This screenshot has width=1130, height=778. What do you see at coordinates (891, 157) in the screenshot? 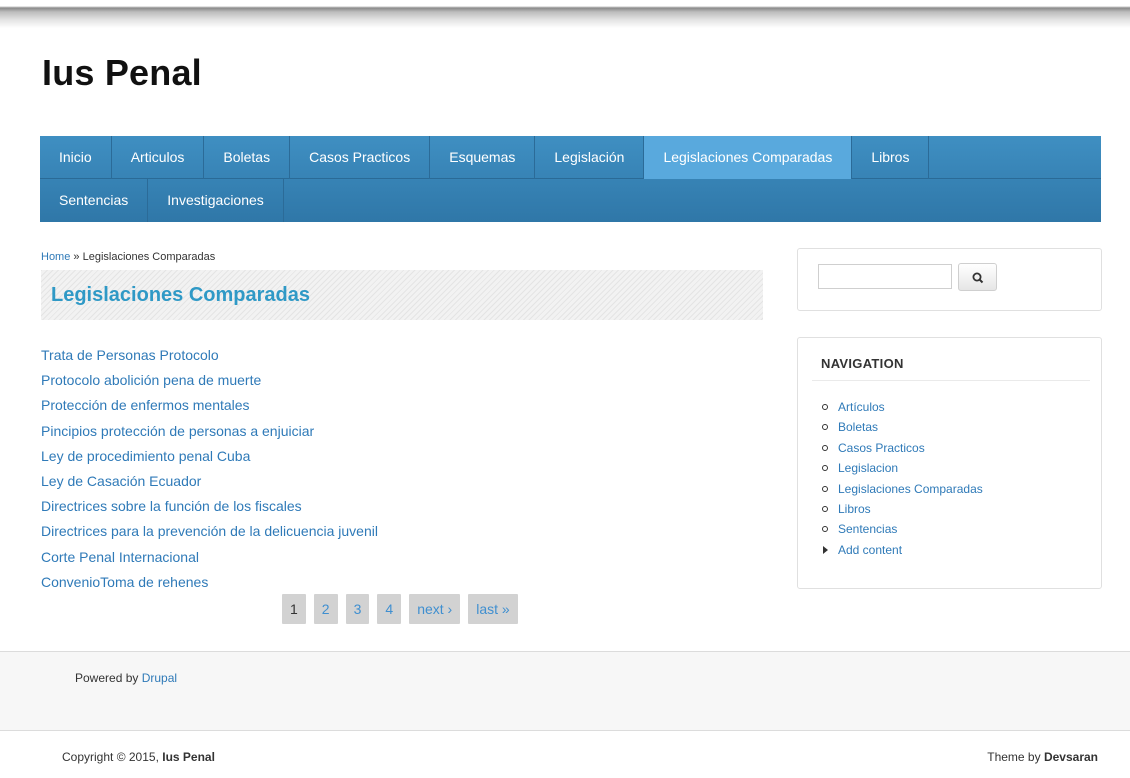
I see `nav-item-libros: Libros` at bounding box center [891, 157].